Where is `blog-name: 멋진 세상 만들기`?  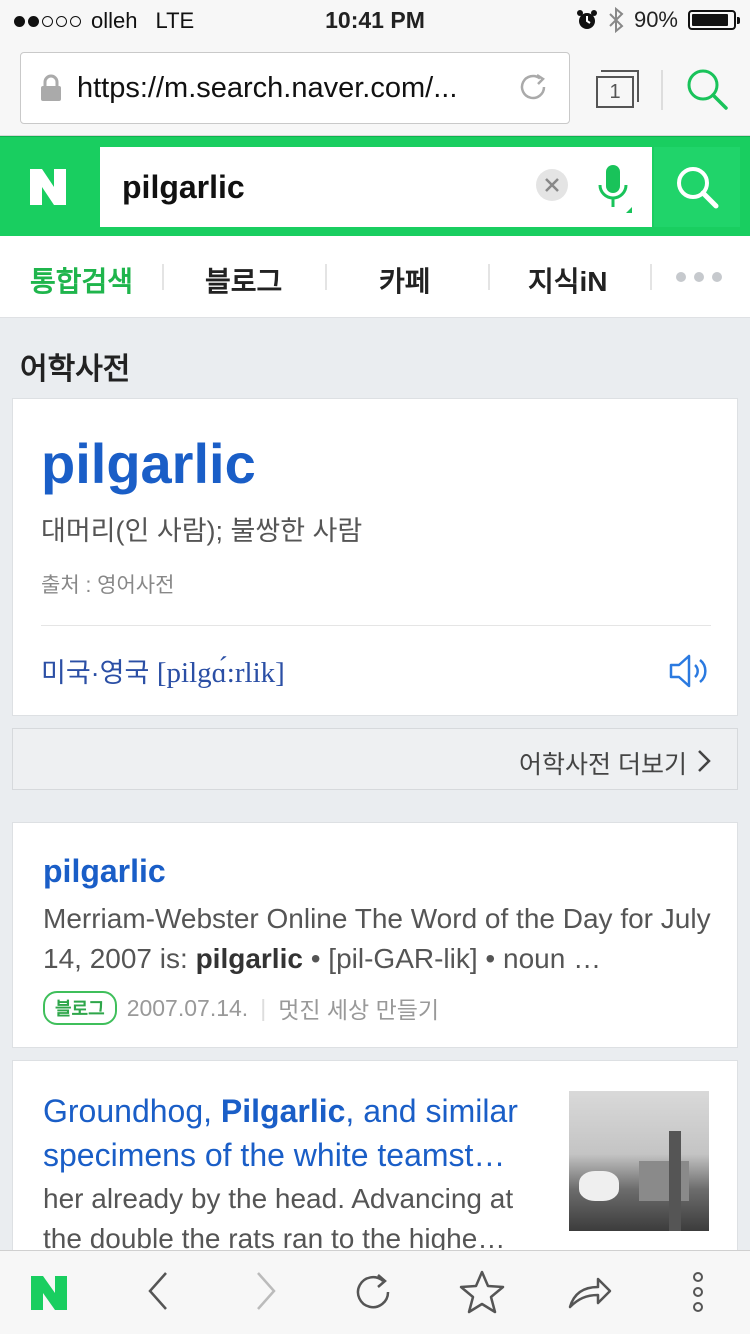 blog-name: 멋진 세상 만들기 is located at coordinates (358, 1008).